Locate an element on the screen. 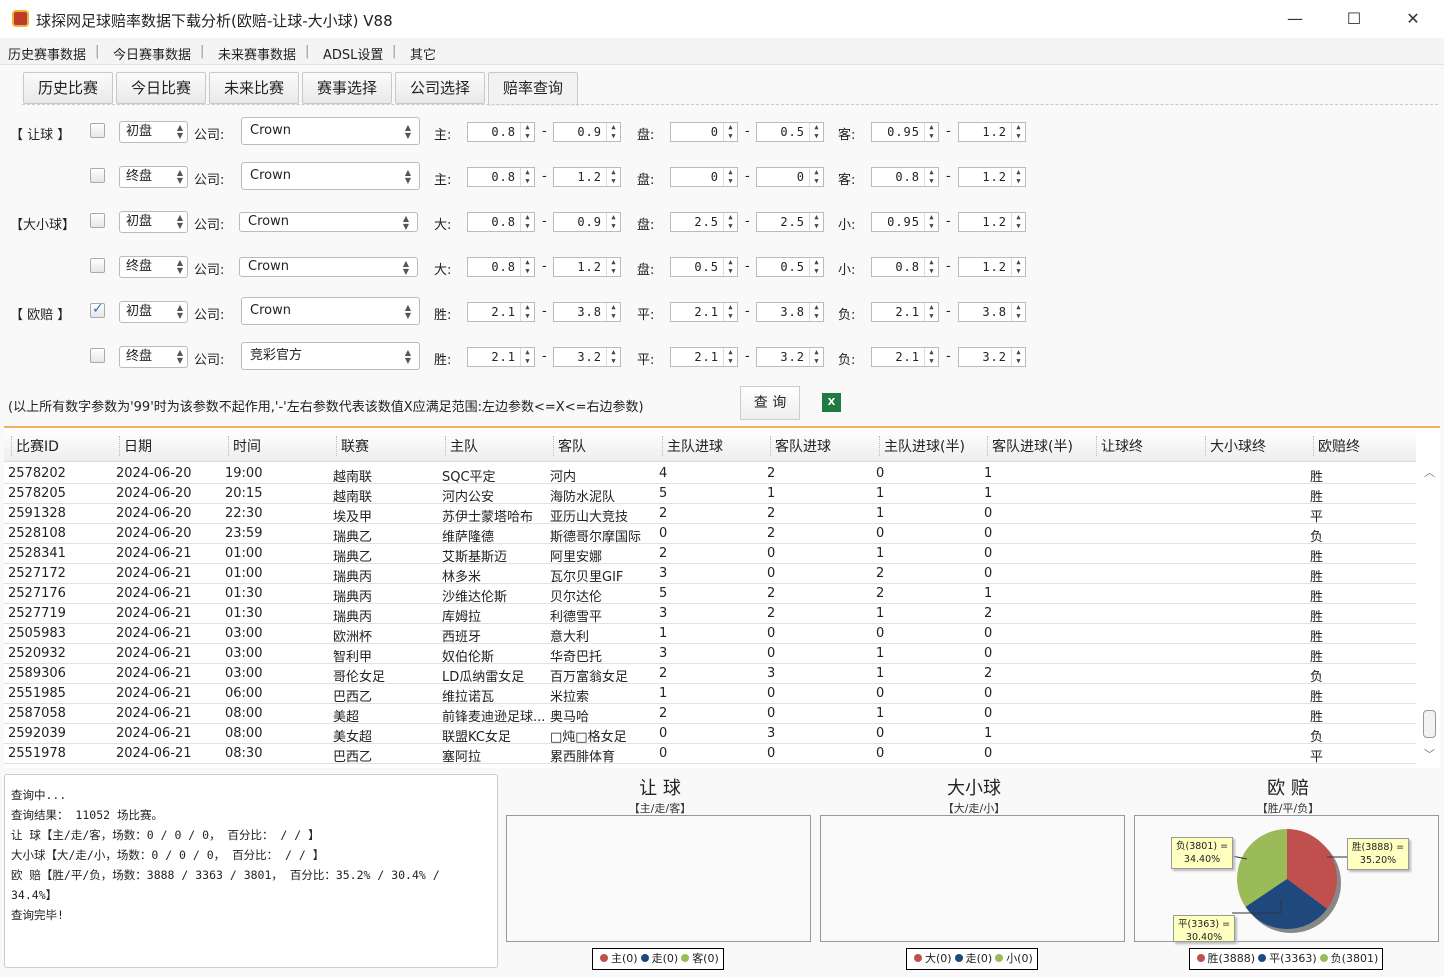  table-row: 2578205 2024-06-20 20:15 越南联 河内公安 海防水泥队 5 1 1 1 胜 is located at coordinates (710, 494).